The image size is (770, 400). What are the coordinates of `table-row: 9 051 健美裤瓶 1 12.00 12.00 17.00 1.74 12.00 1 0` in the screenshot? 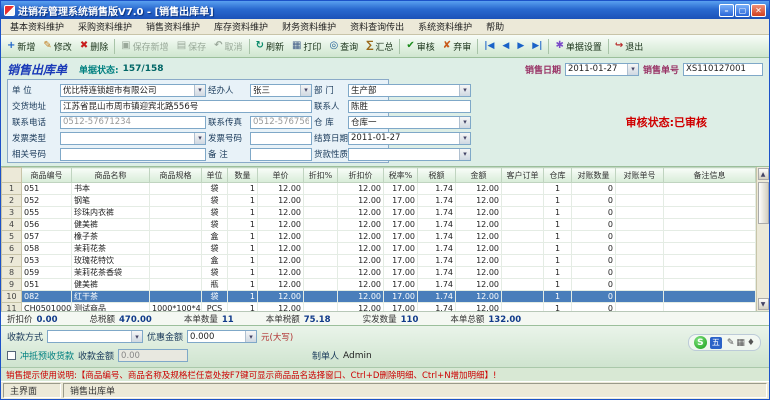 It's located at (378, 284).